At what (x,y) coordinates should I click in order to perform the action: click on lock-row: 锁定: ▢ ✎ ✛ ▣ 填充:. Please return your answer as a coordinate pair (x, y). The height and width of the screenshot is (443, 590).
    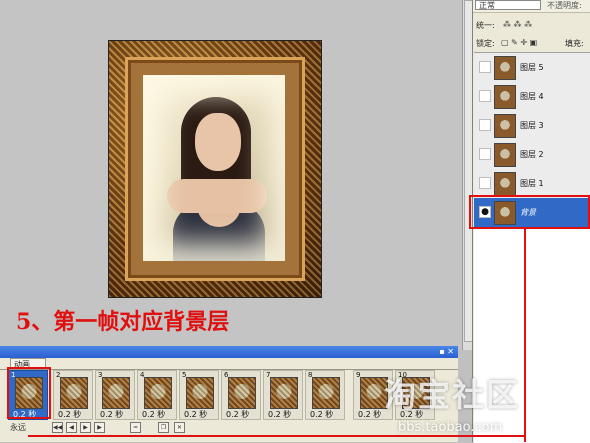
    Looking at the image, I should click on (531, 42).